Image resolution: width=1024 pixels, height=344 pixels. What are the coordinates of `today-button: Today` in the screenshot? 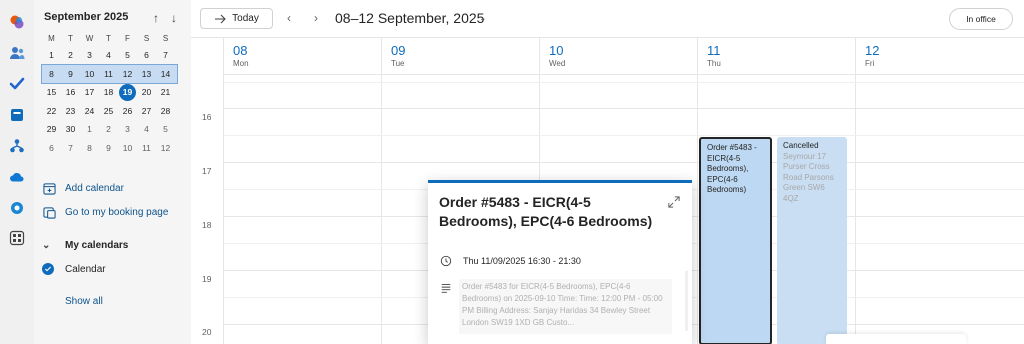 It's located at (236, 18).